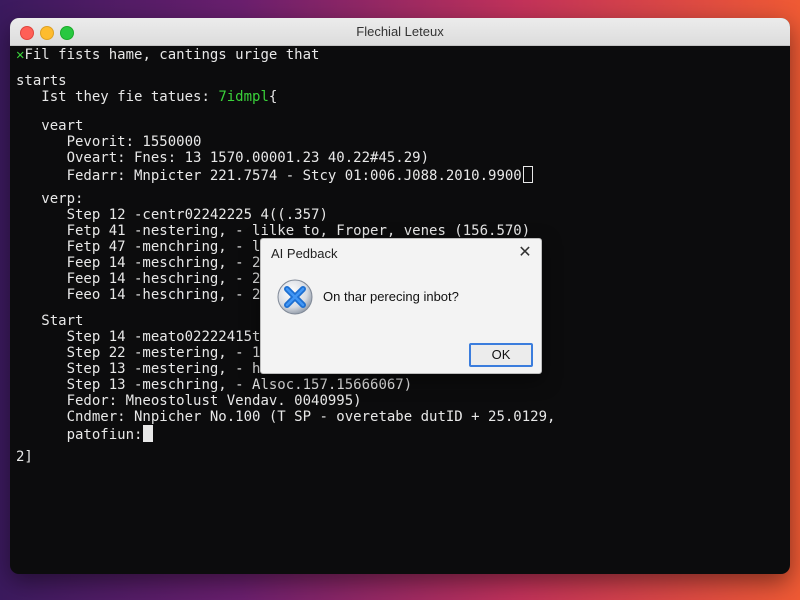 This screenshot has height=600, width=800. Describe the element at coordinates (172, 247) in the screenshot. I see `terminal-line: Fetp 47 -menchring, - lls` at that location.